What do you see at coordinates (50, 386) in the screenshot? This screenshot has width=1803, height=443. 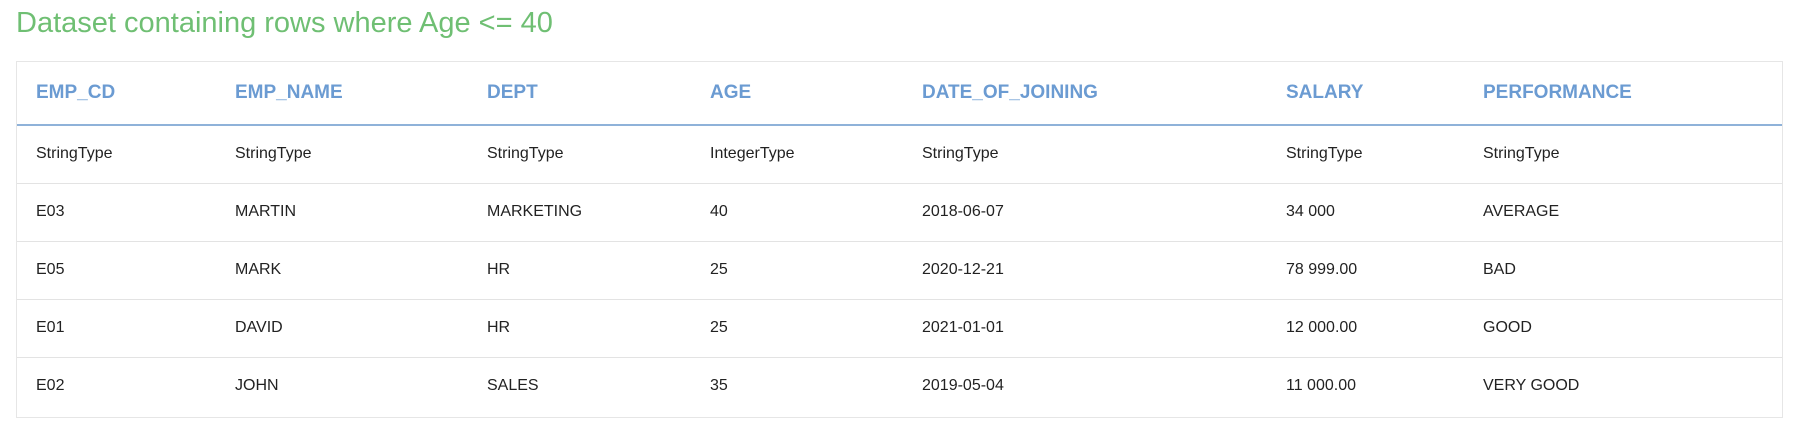 I see `cell-emp-cd: E02` at bounding box center [50, 386].